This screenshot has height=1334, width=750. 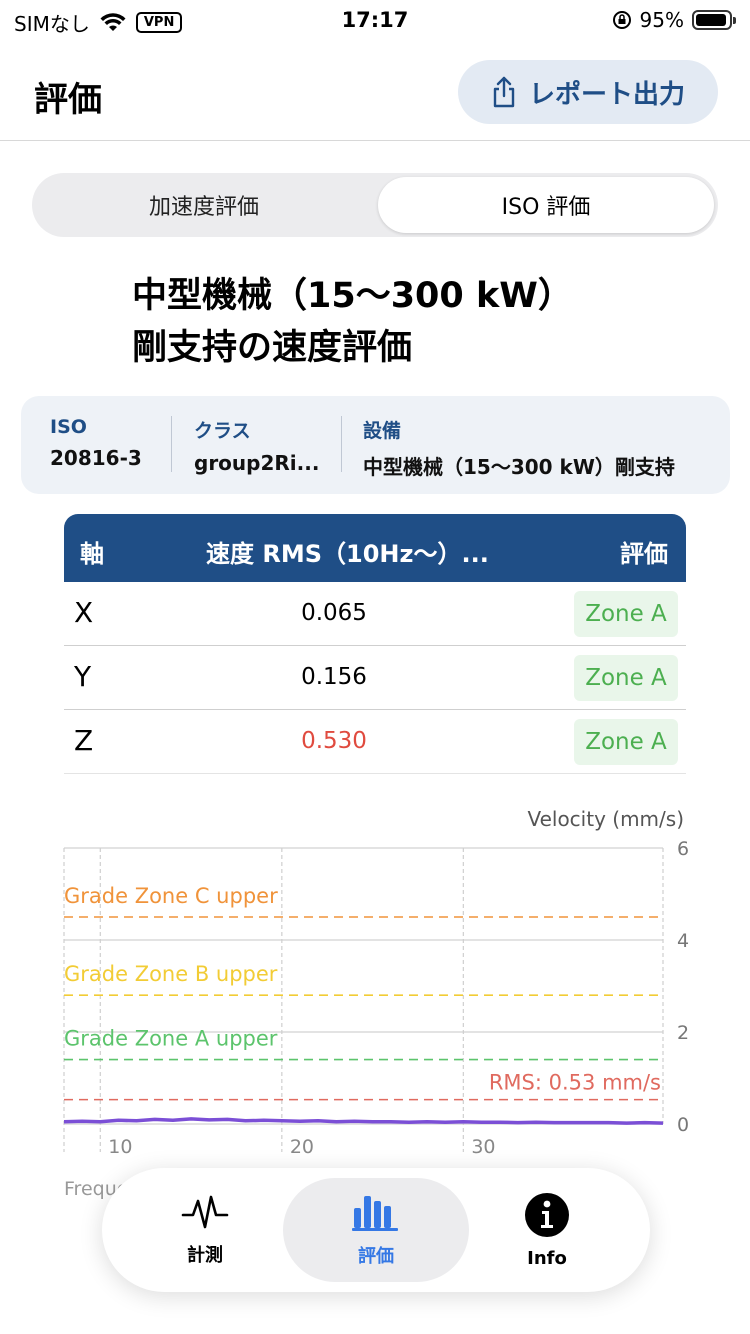 I want to click on y-axis-label: Velocity (mm/s), so click(x=605, y=819).